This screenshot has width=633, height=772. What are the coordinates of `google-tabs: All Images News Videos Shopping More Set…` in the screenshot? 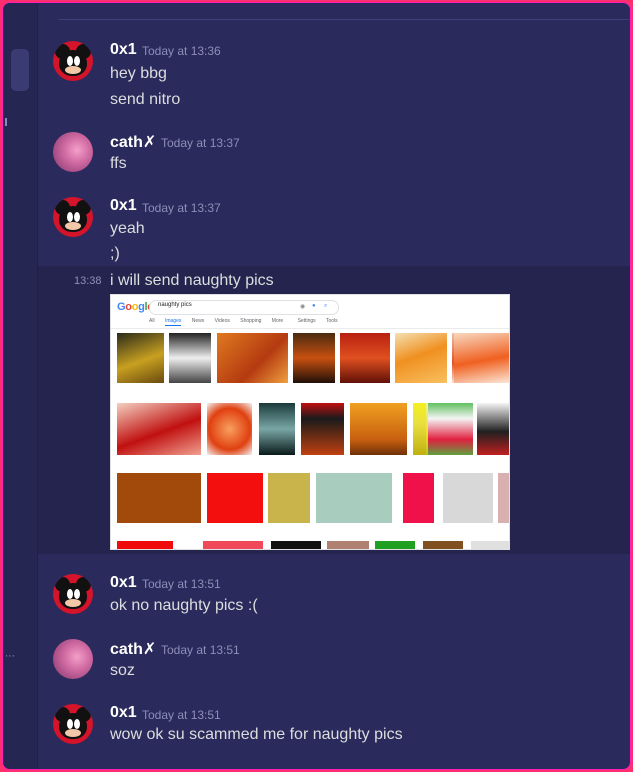 It's located at (248, 322).